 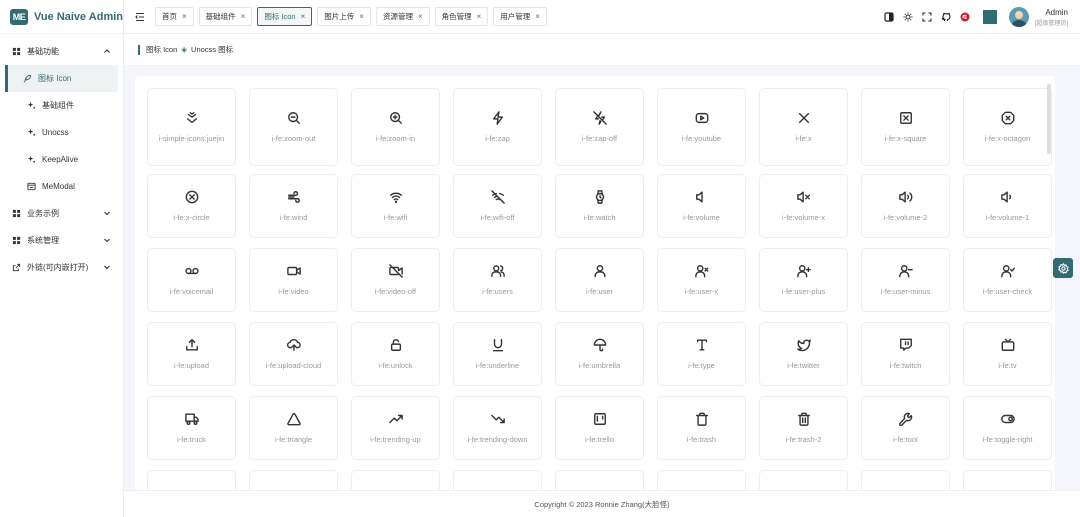 I want to click on user-info: Admin [超级管理员], so click(x=1051, y=17).